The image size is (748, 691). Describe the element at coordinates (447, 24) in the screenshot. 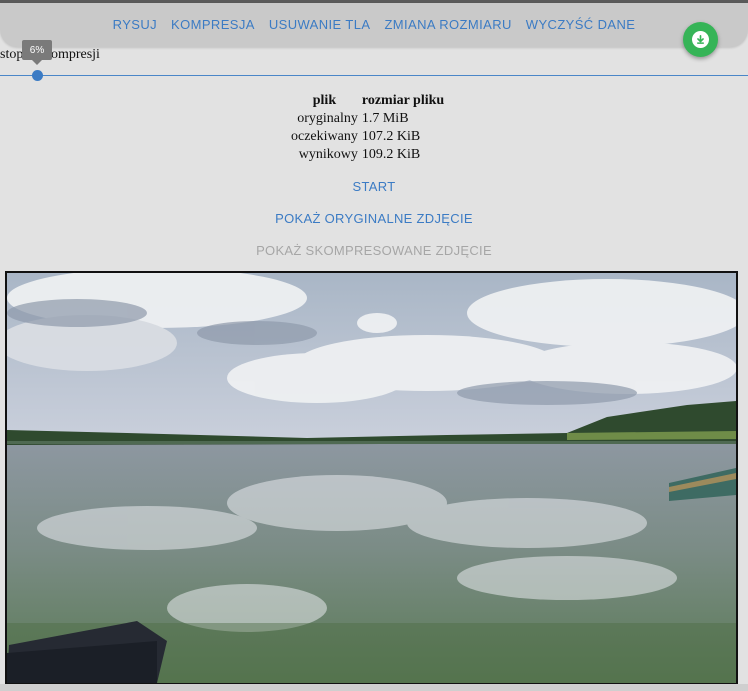

I see `nav-zmiana-rozmiaru: ZMIANA ROZMIARU` at that location.